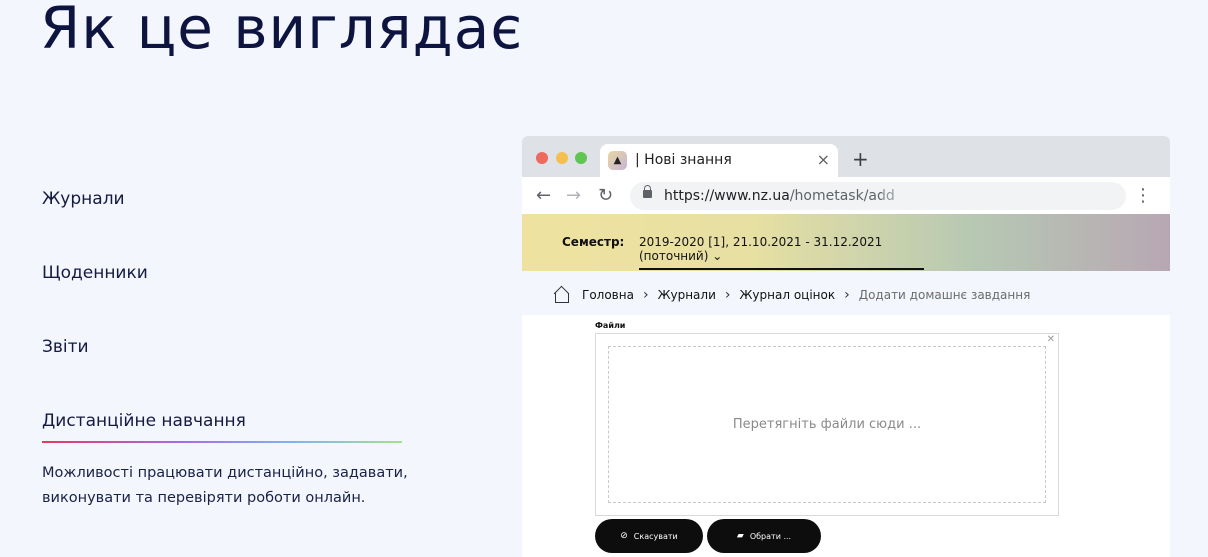 The image size is (1208, 557). Describe the element at coordinates (222, 442) in the screenshot. I see `active-feature-underline` at that location.